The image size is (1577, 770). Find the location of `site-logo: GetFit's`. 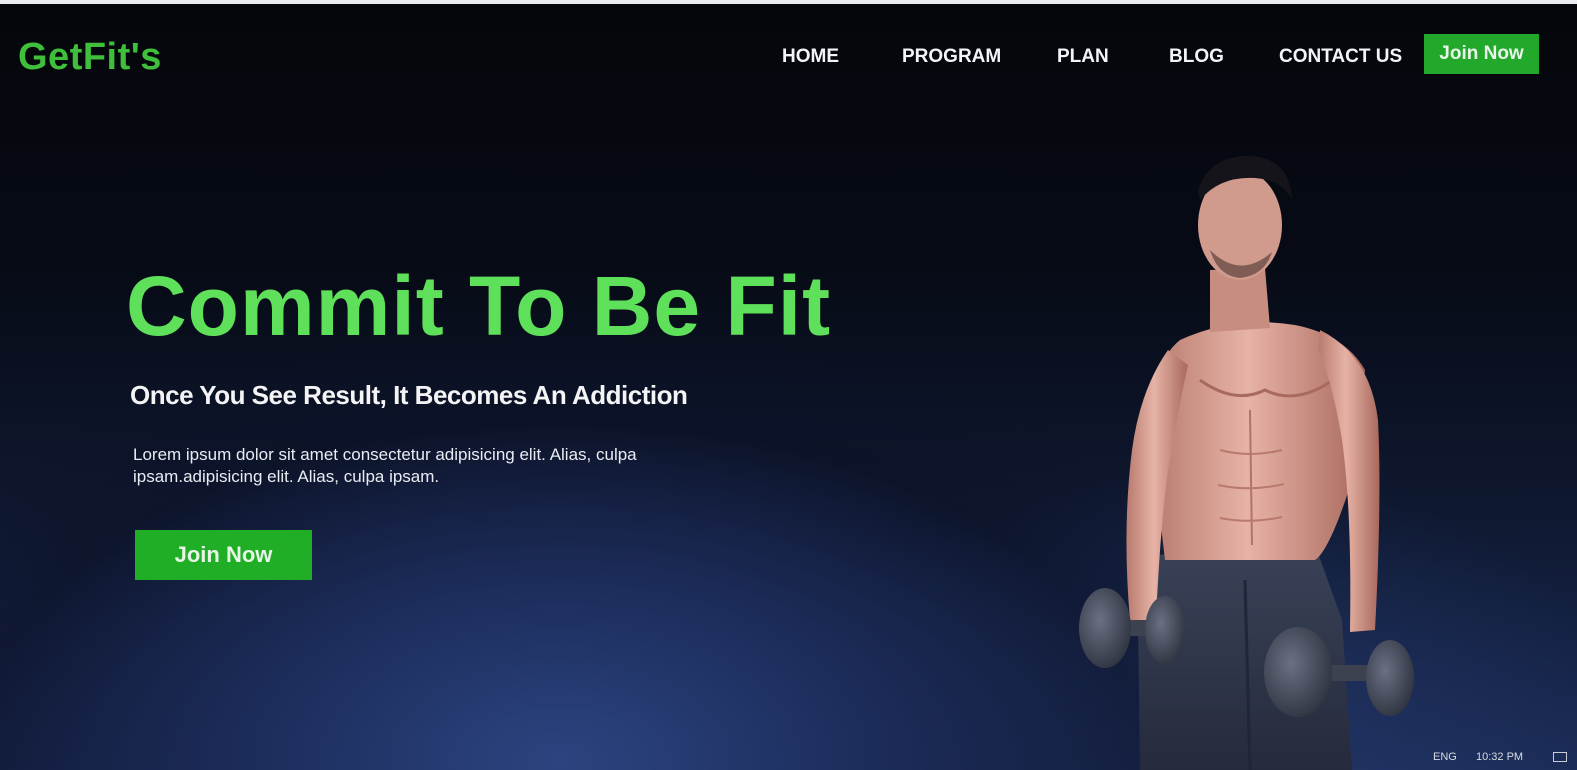

site-logo: GetFit's is located at coordinates (90, 57).